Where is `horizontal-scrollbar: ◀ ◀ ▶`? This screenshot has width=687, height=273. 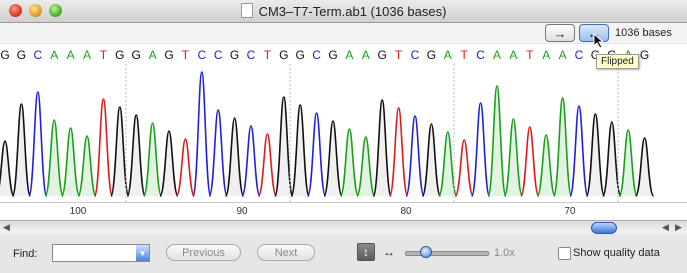
horizontal-scrollbar: ◀ ◀ ▶ is located at coordinates (343, 227).